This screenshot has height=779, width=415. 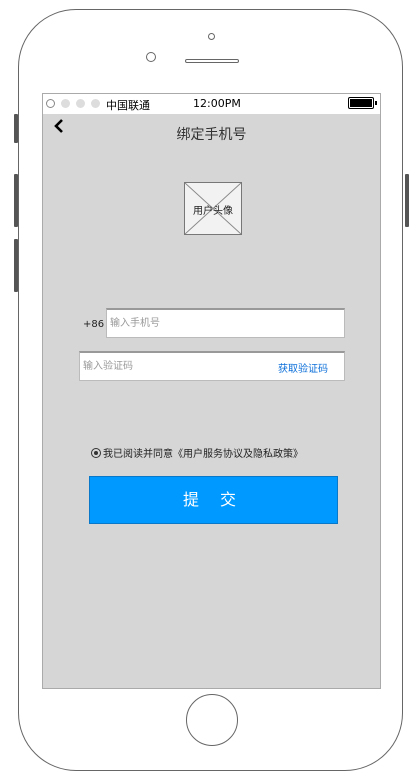 I want to click on volume-up-button, so click(x=16, y=200).